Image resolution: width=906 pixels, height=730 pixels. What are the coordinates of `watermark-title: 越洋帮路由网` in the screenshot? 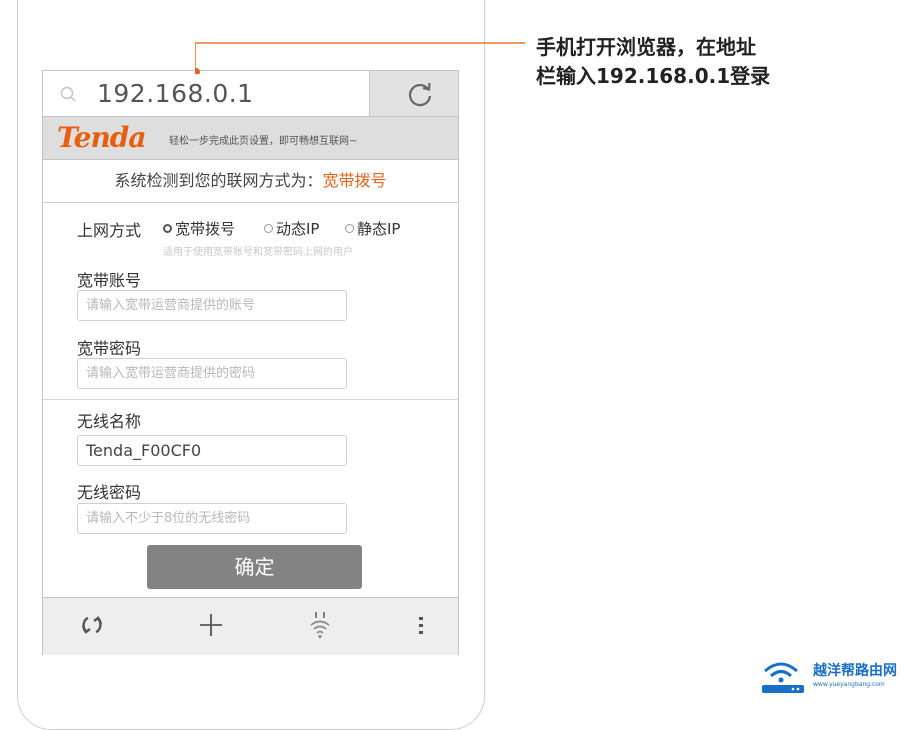 It's located at (855, 671).